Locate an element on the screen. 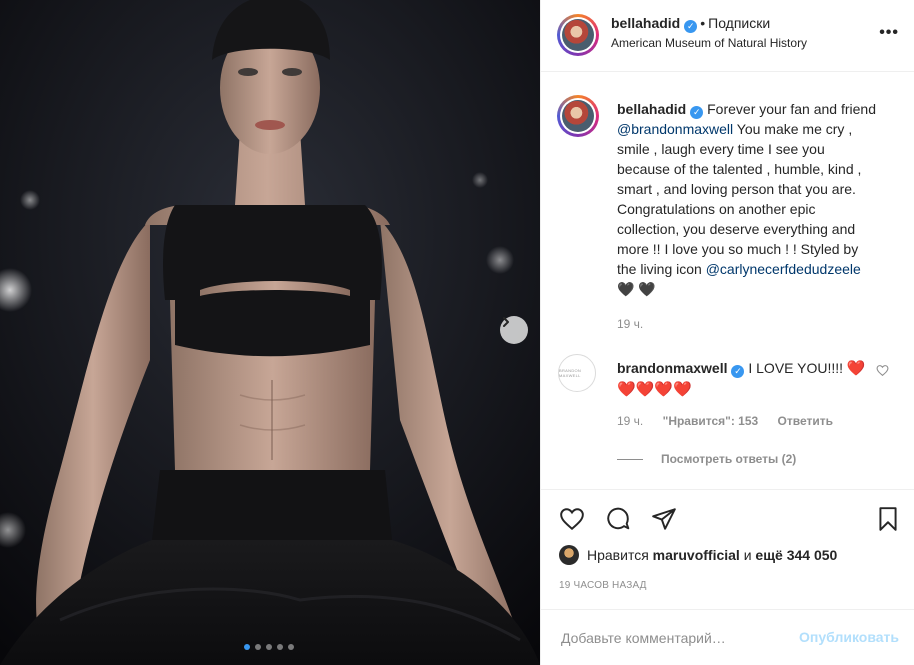  view-replies: Посмотреть ответы (2) is located at coordinates (706, 459).